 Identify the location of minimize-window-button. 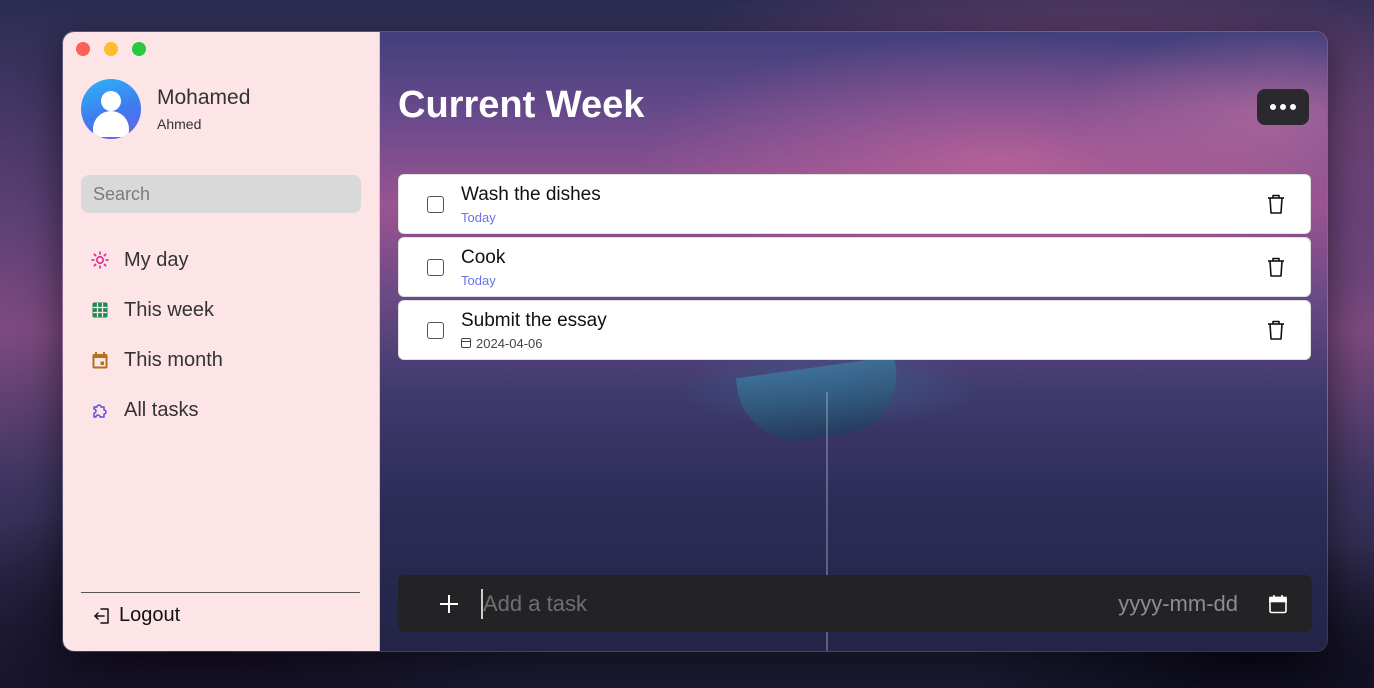
(111, 49).